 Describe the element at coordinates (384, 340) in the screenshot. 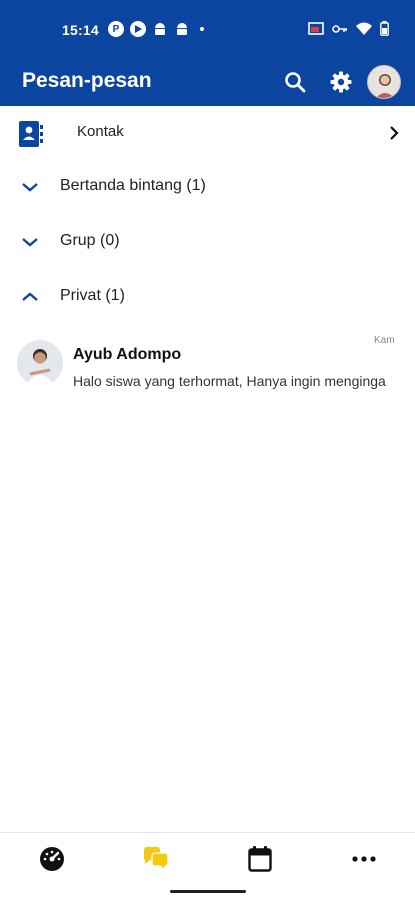

I see `message-time: Kam` at that location.